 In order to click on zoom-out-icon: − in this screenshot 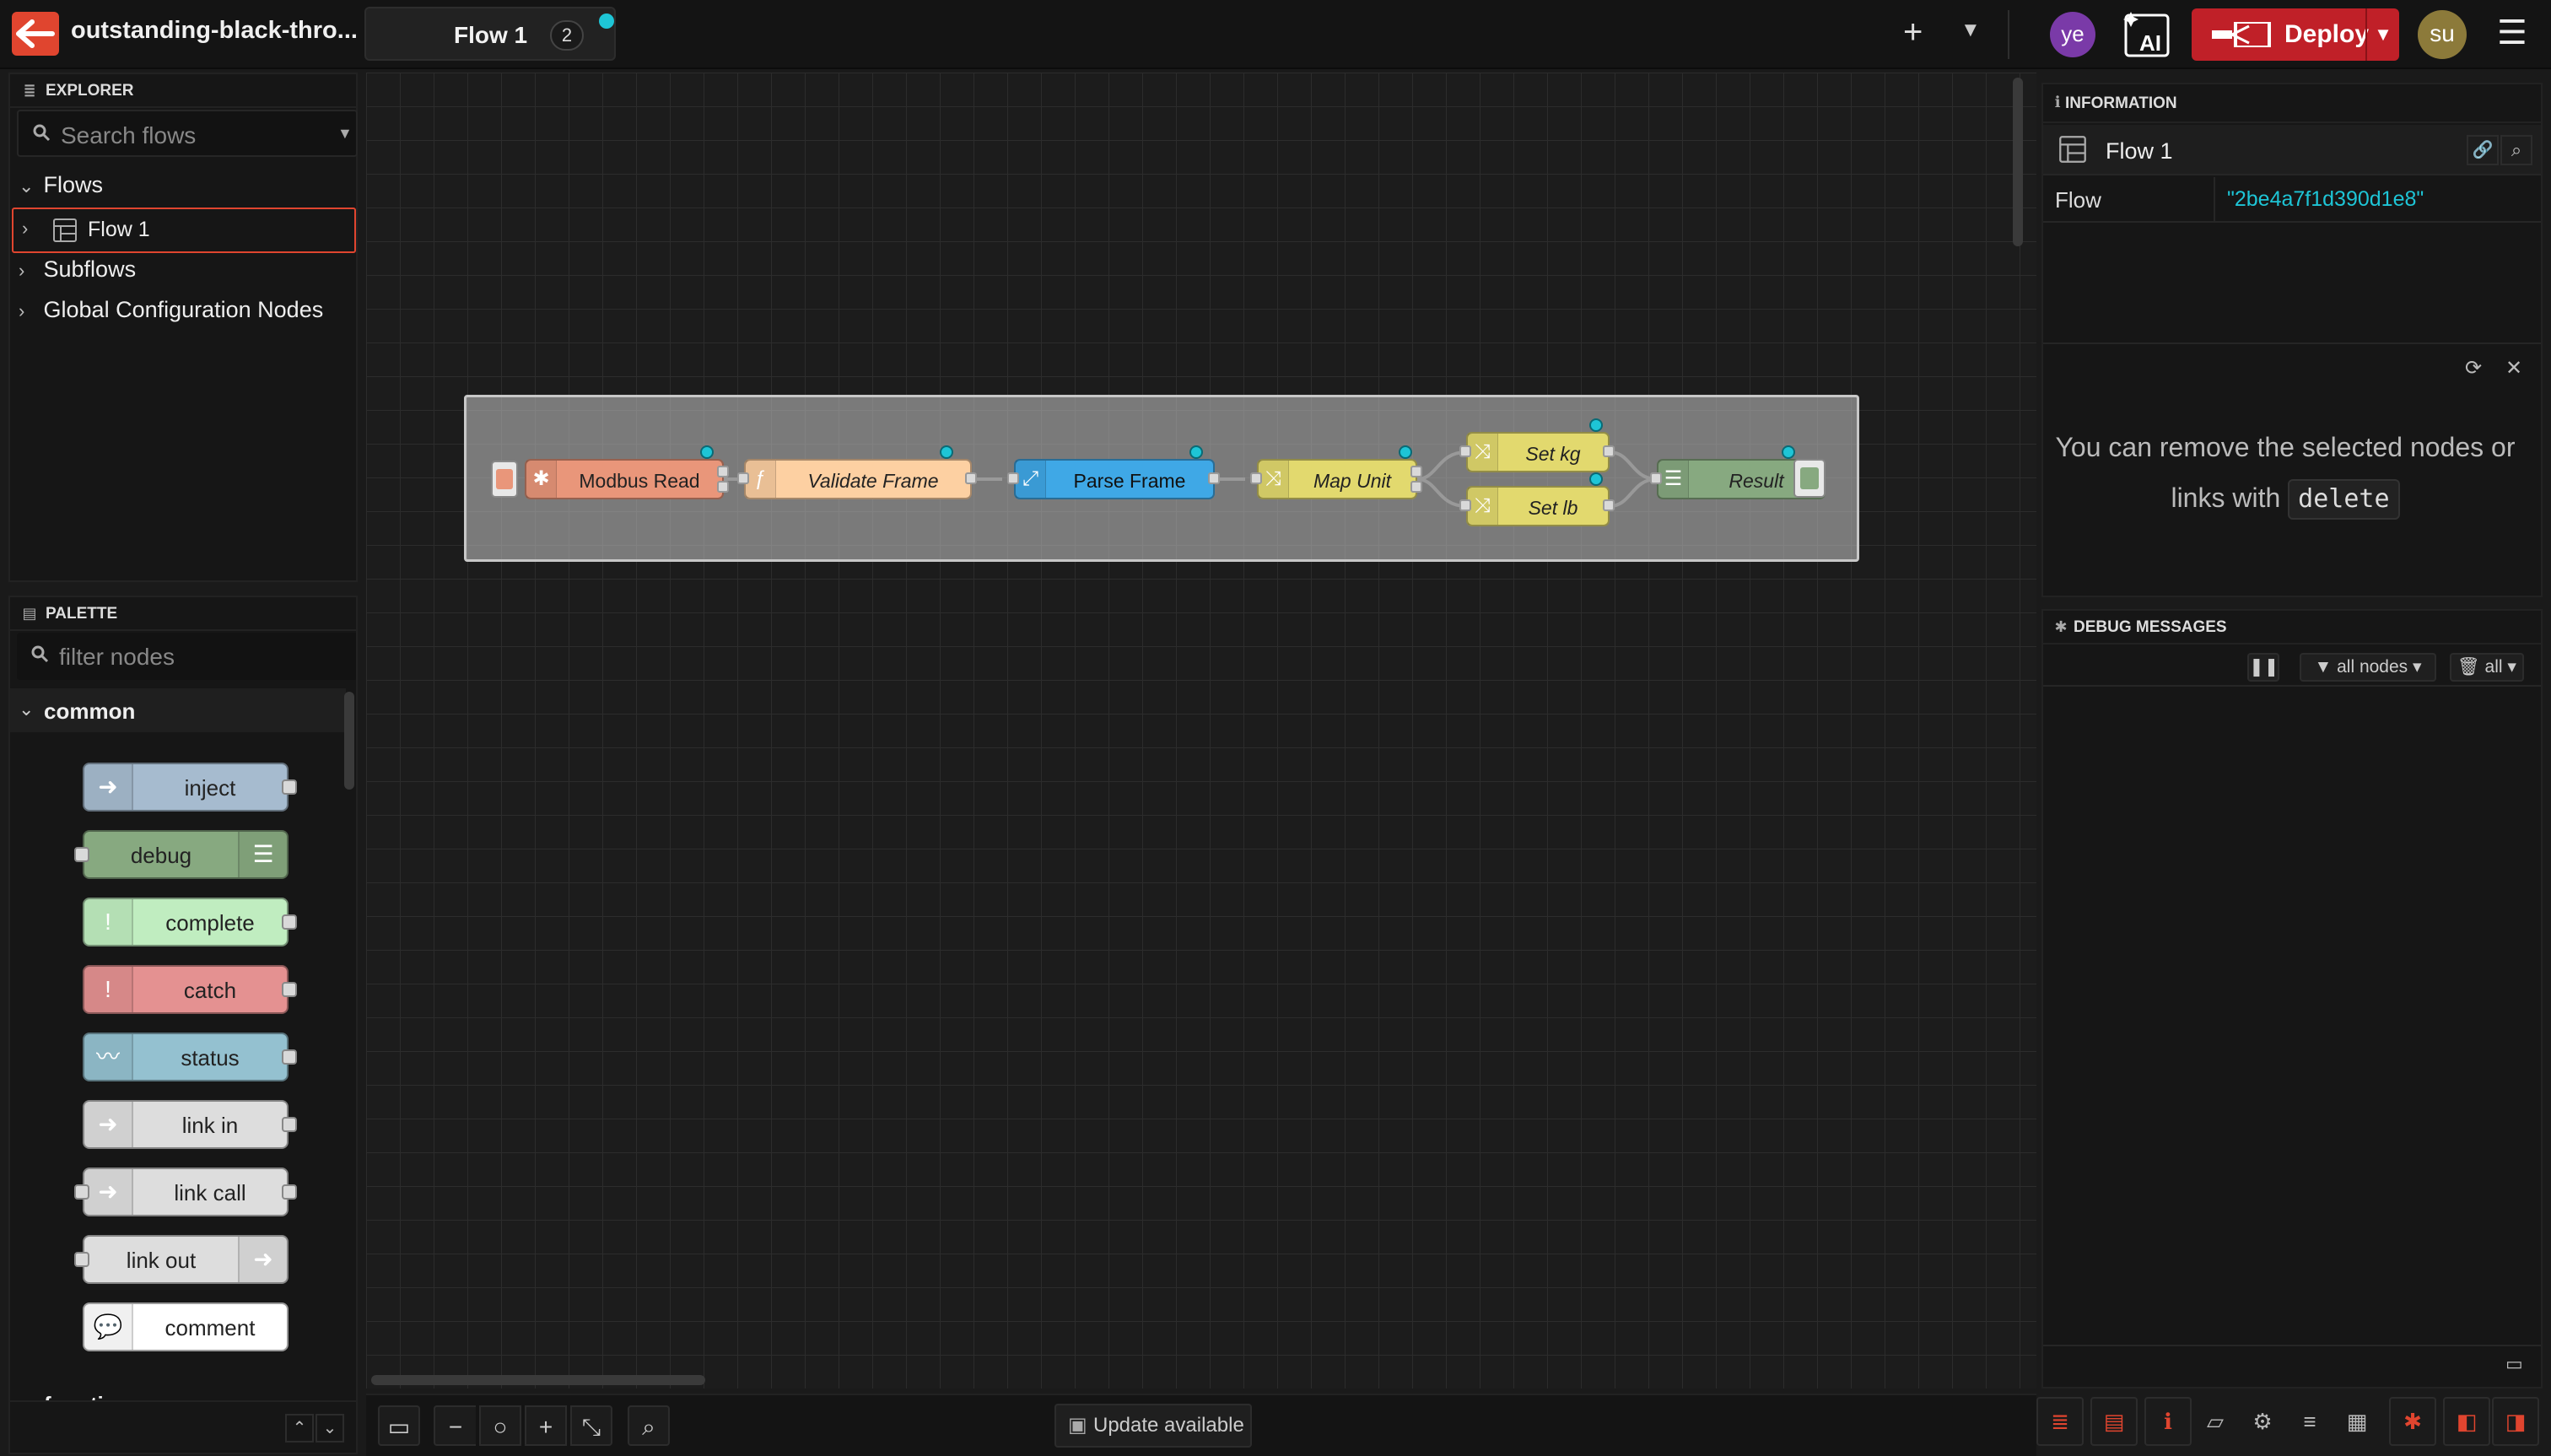, I will do `click(455, 1425)`.